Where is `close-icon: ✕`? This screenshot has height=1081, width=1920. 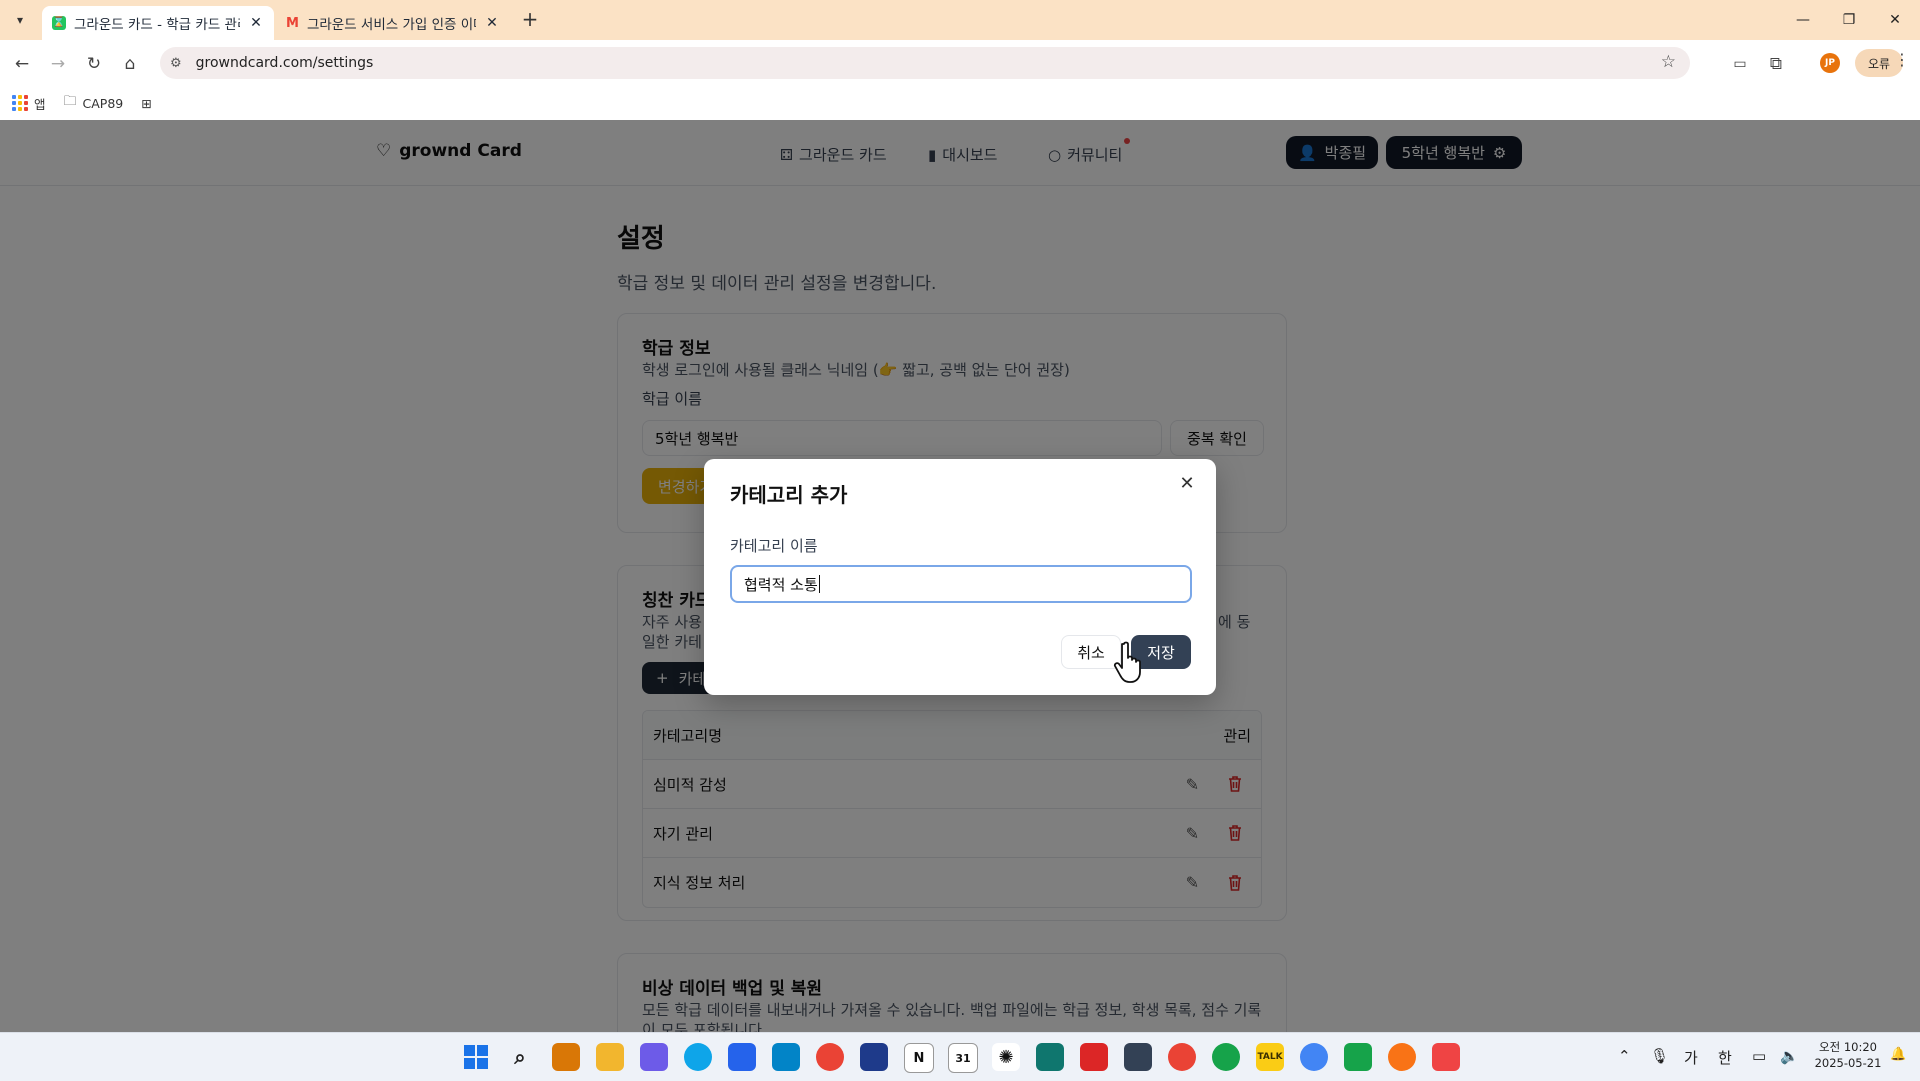 close-icon: ✕ is located at coordinates (1187, 484).